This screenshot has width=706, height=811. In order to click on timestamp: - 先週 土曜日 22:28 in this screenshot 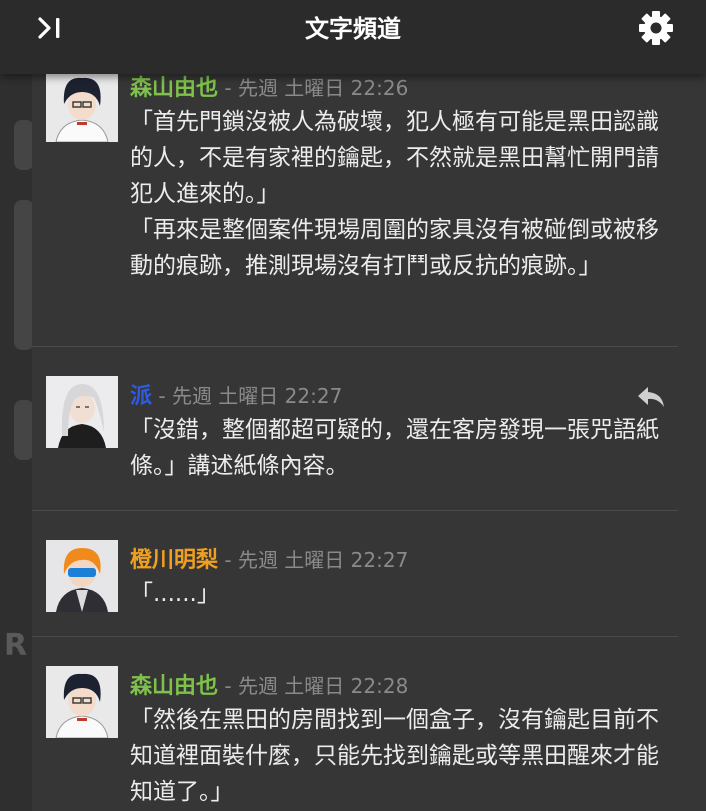, I will do `click(316, 686)`.